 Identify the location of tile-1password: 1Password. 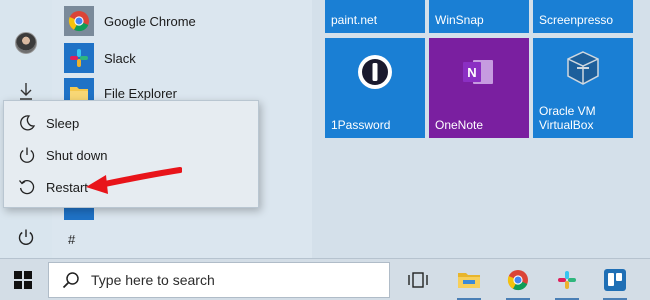
(375, 88).